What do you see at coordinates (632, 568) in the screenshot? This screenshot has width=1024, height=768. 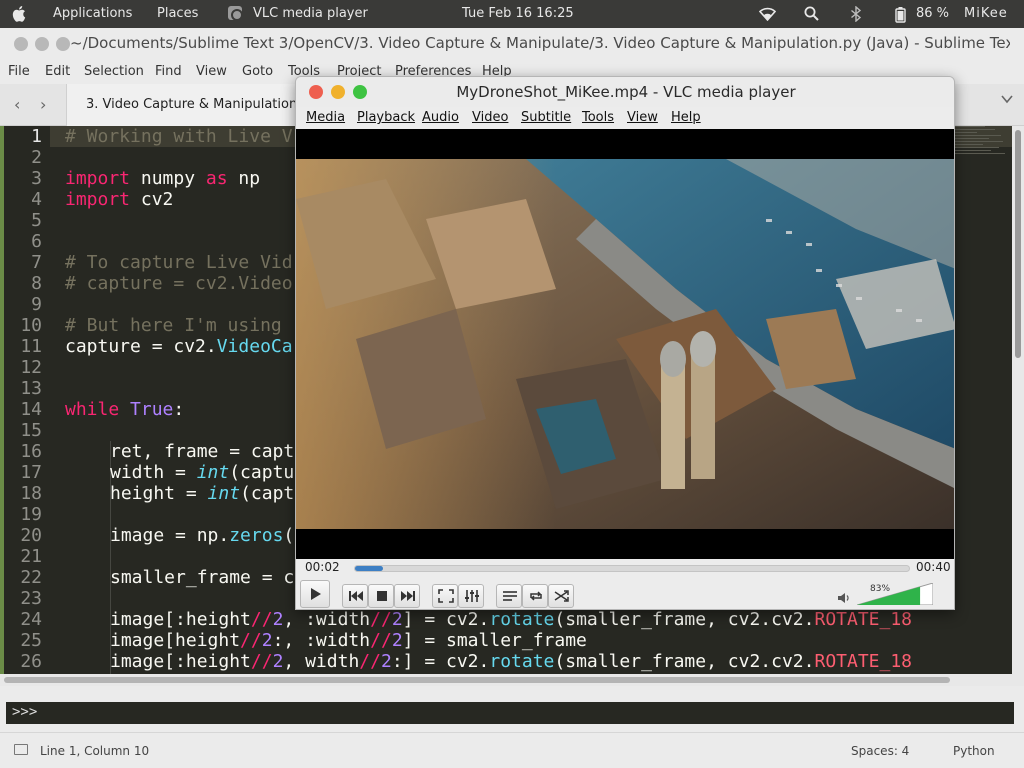 I see `seek-bar` at bounding box center [632, 568].